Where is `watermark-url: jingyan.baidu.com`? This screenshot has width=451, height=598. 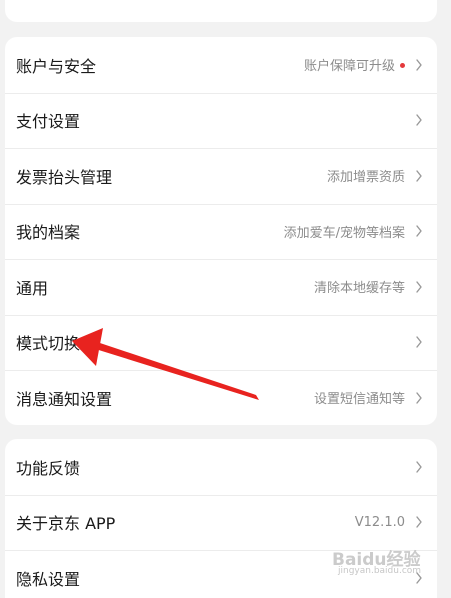 watermark-url: jingyan.baidu.com is located at coordinates (380, 571).